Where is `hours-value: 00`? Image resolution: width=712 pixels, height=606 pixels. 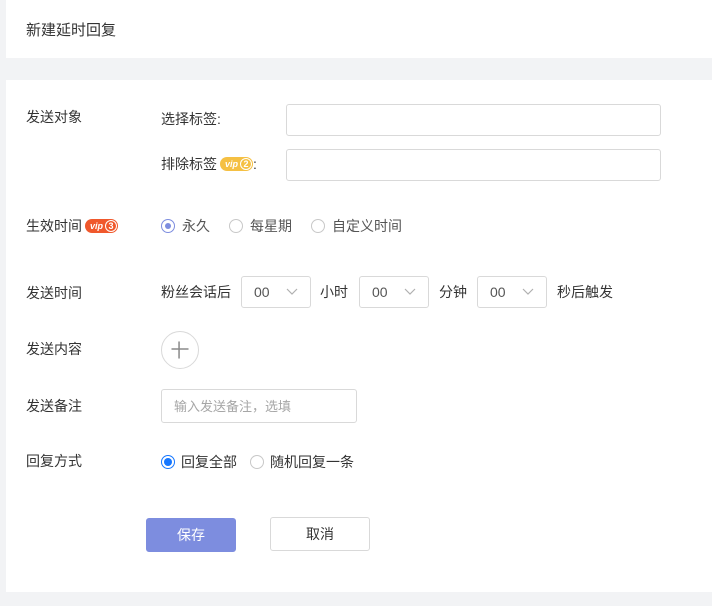
hours-value: 00 is located at coordinates (262, 292).